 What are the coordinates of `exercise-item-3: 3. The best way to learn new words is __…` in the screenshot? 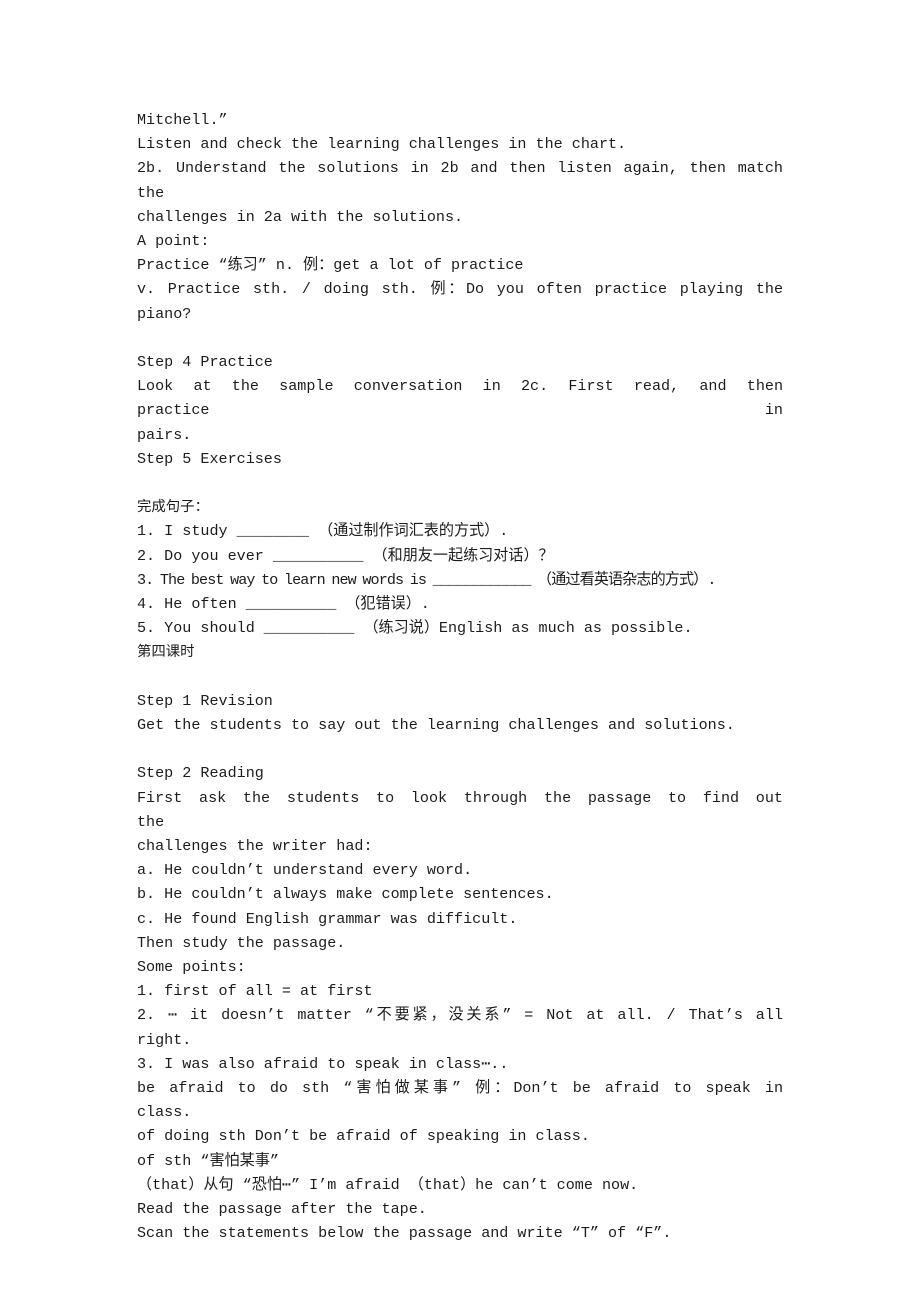 It's located at (426, 579).